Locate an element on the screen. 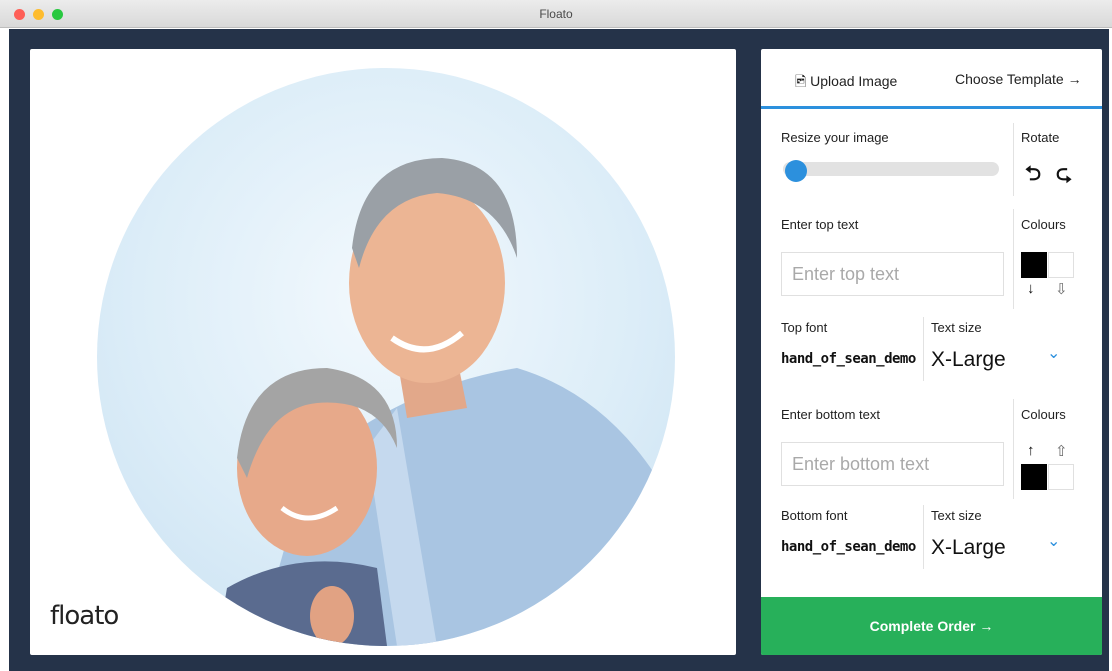 The height and width of the screenshot is (671, 1112). bottom-text-color-swatch is located at coordinates (1034, 477).